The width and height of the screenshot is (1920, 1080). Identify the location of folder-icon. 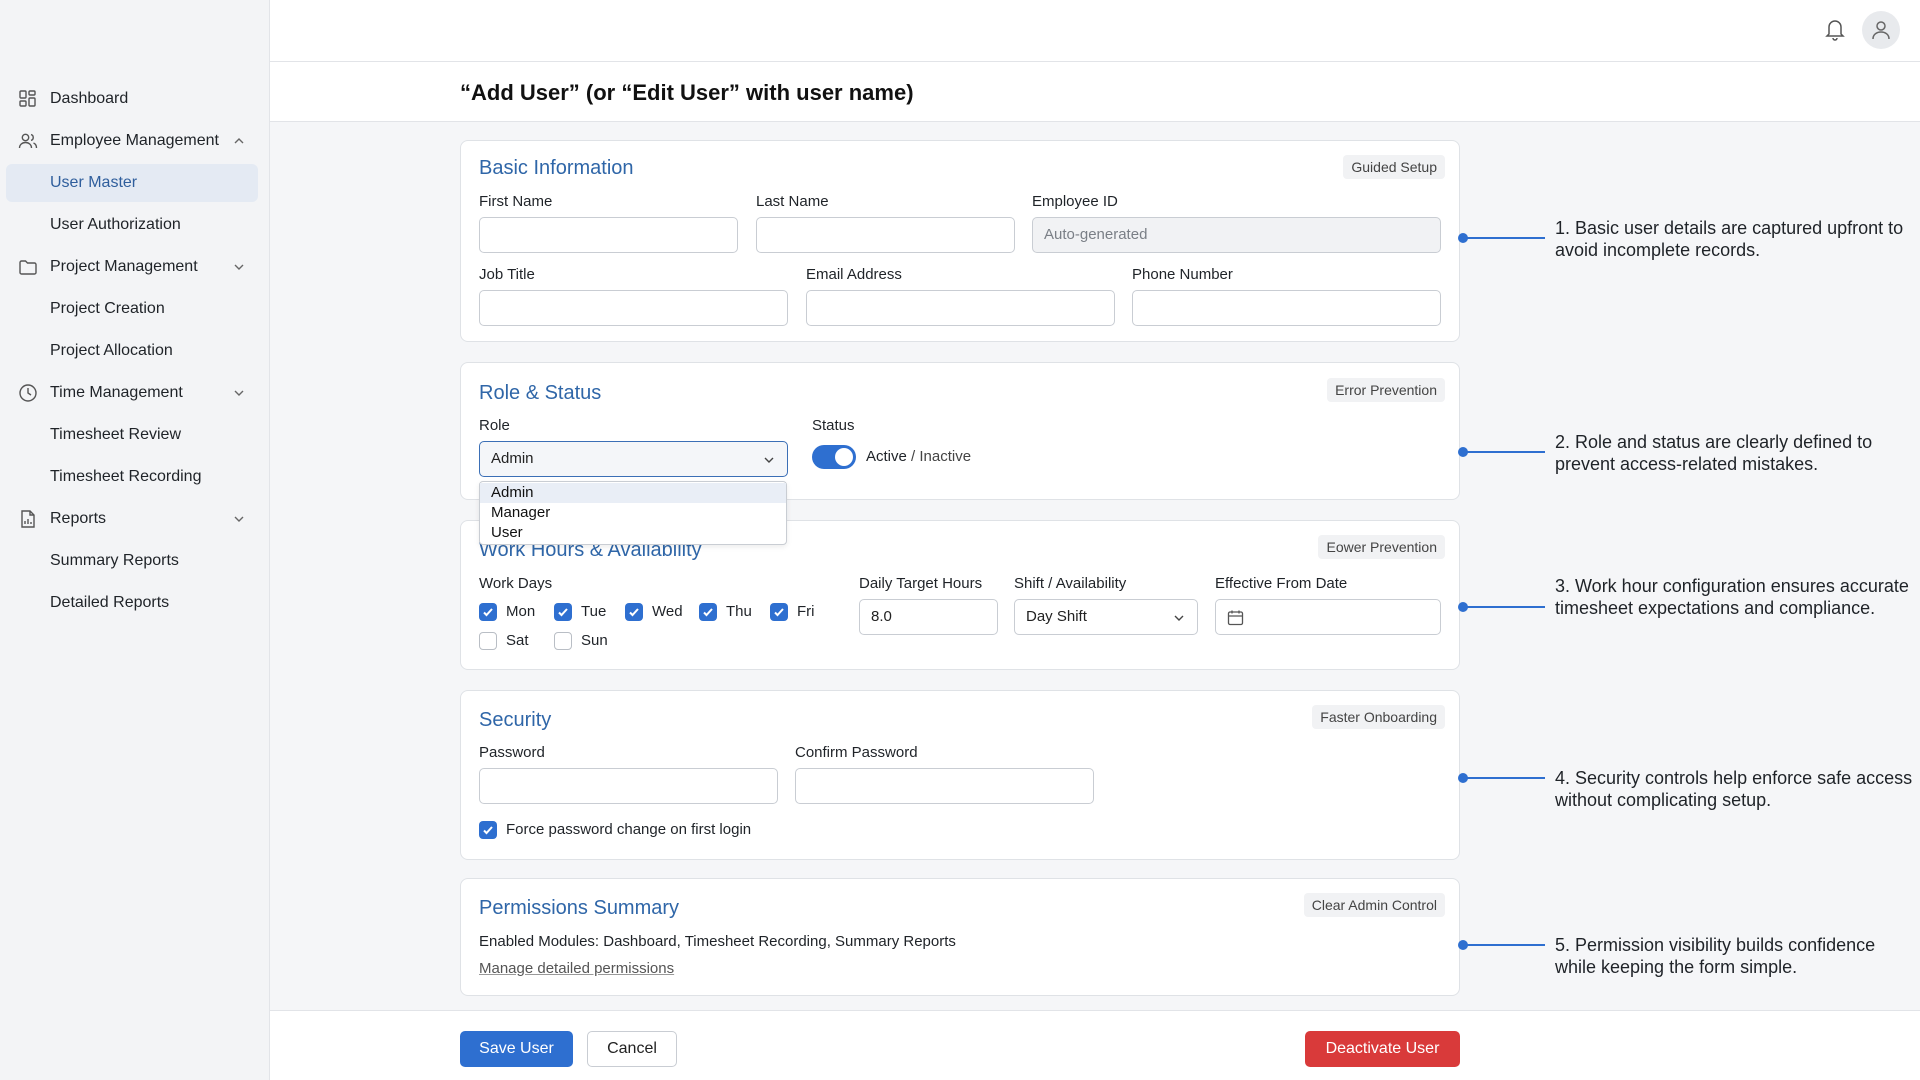
(28, 267).